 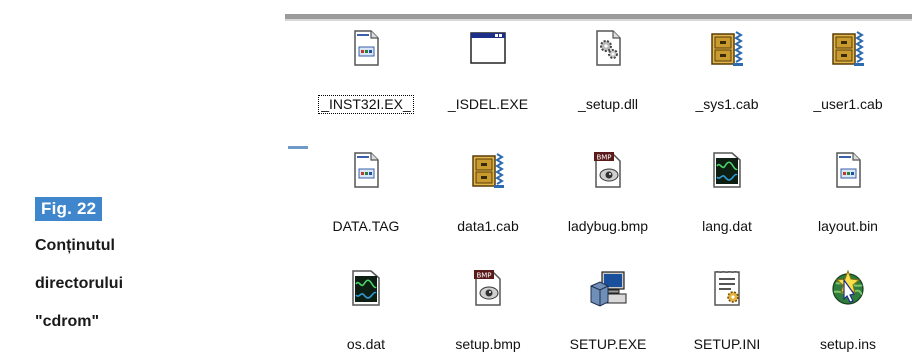 I want to click on figure-caption: Fig. 22 Conținutul directorului "cdrom", so click(x=79, y=266).